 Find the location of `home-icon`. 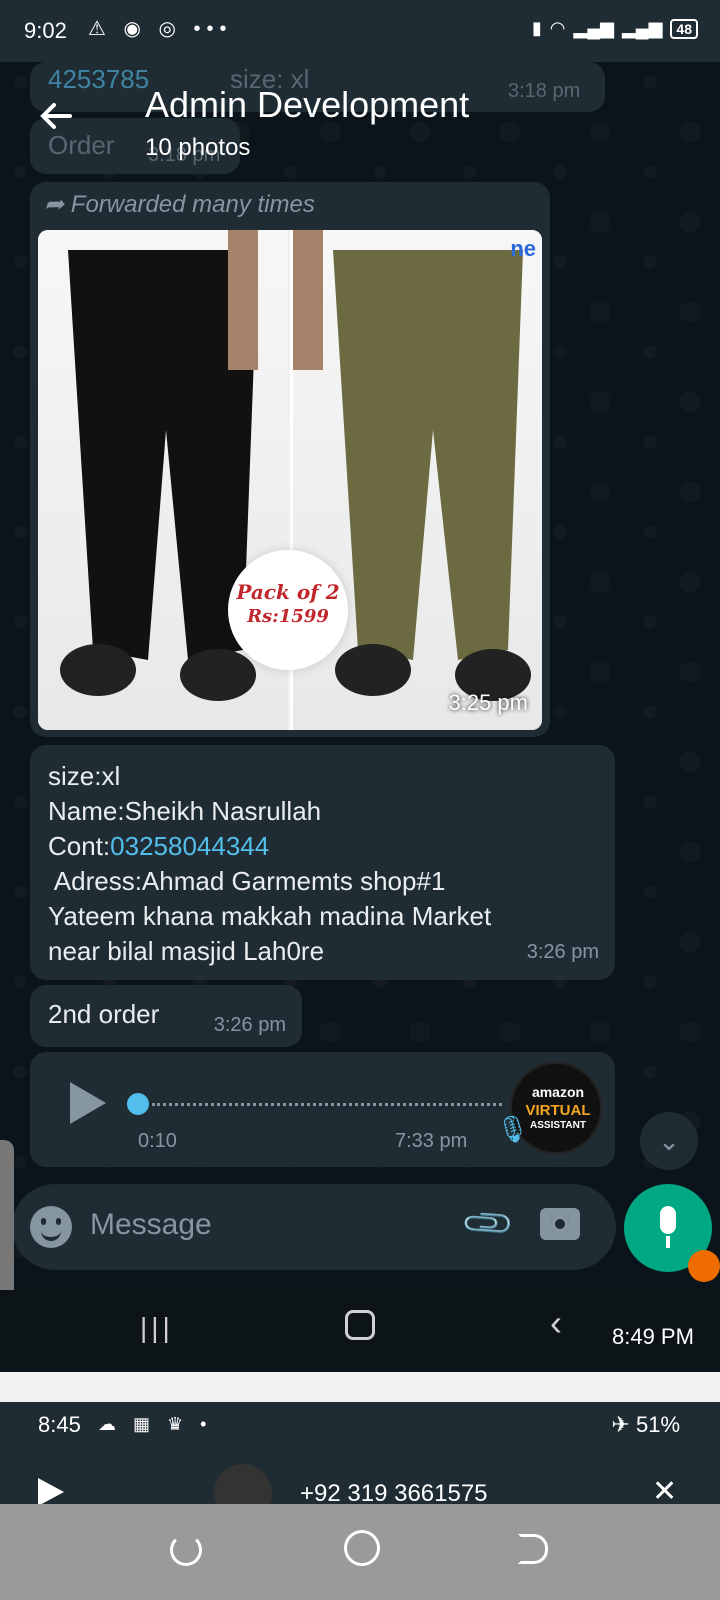

home-icon is located at coordinates (360, 1325).